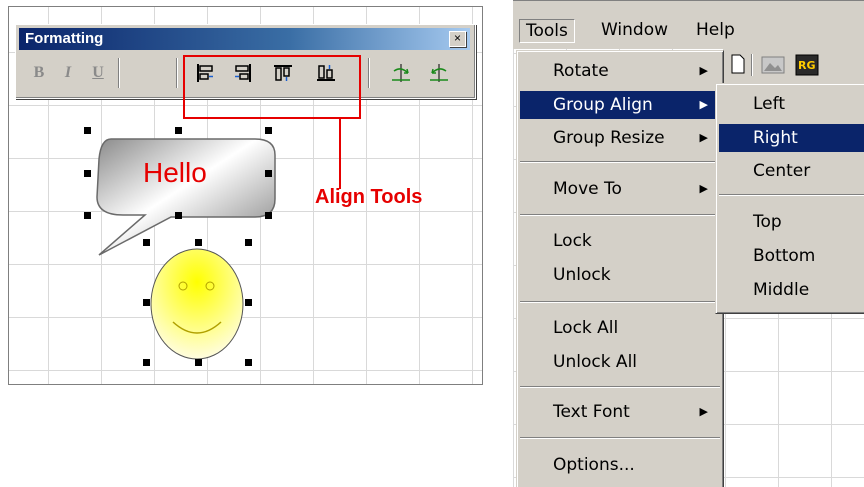 The width and height of the screenshot is (864, 487). Describe the element at coordinates (791, 104) in the screenshot. I see `menu-item-align-left: Left` at that location.